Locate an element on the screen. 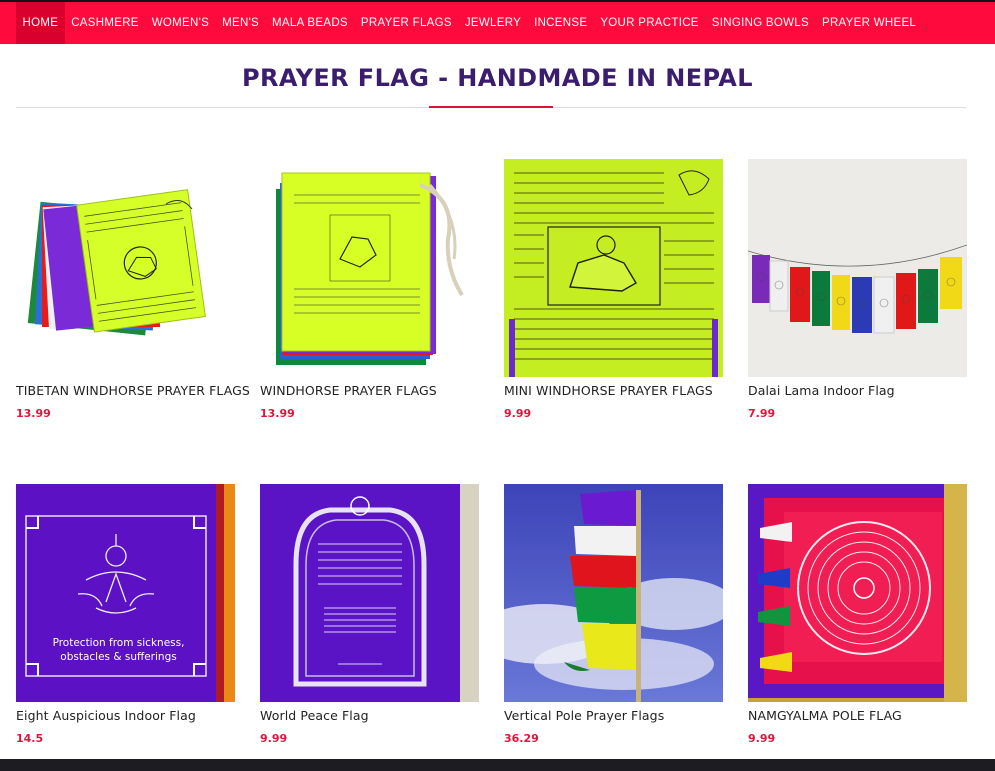 The height and width of the screenshot is (771, 995). product-image-namgyalma-mandala-flag is located at coordinates (857, 593).